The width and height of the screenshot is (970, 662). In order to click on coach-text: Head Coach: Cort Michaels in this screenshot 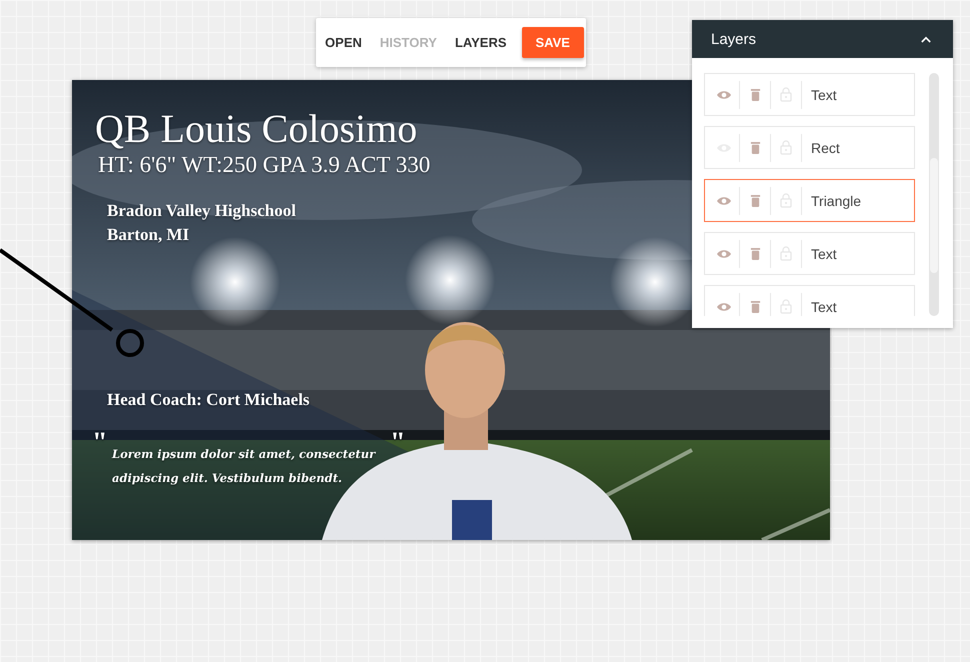, I will do `click(208, 400)`.